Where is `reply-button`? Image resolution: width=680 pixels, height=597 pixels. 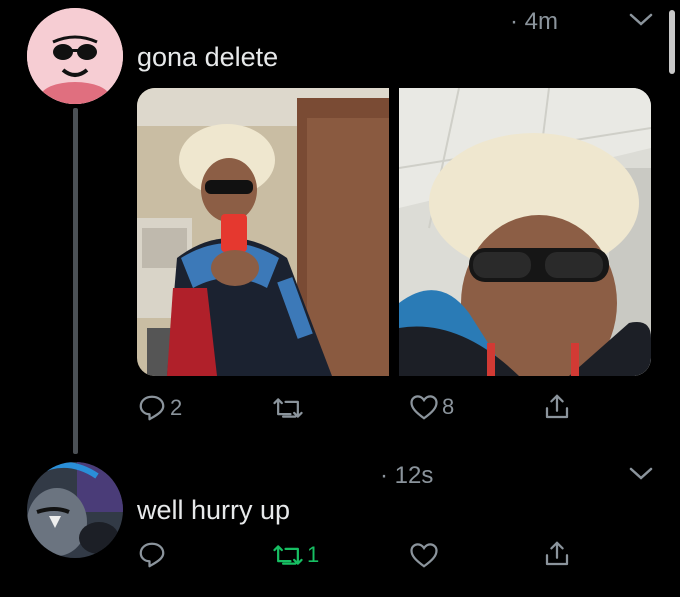 reply-button is located at coordinates (153, 555).